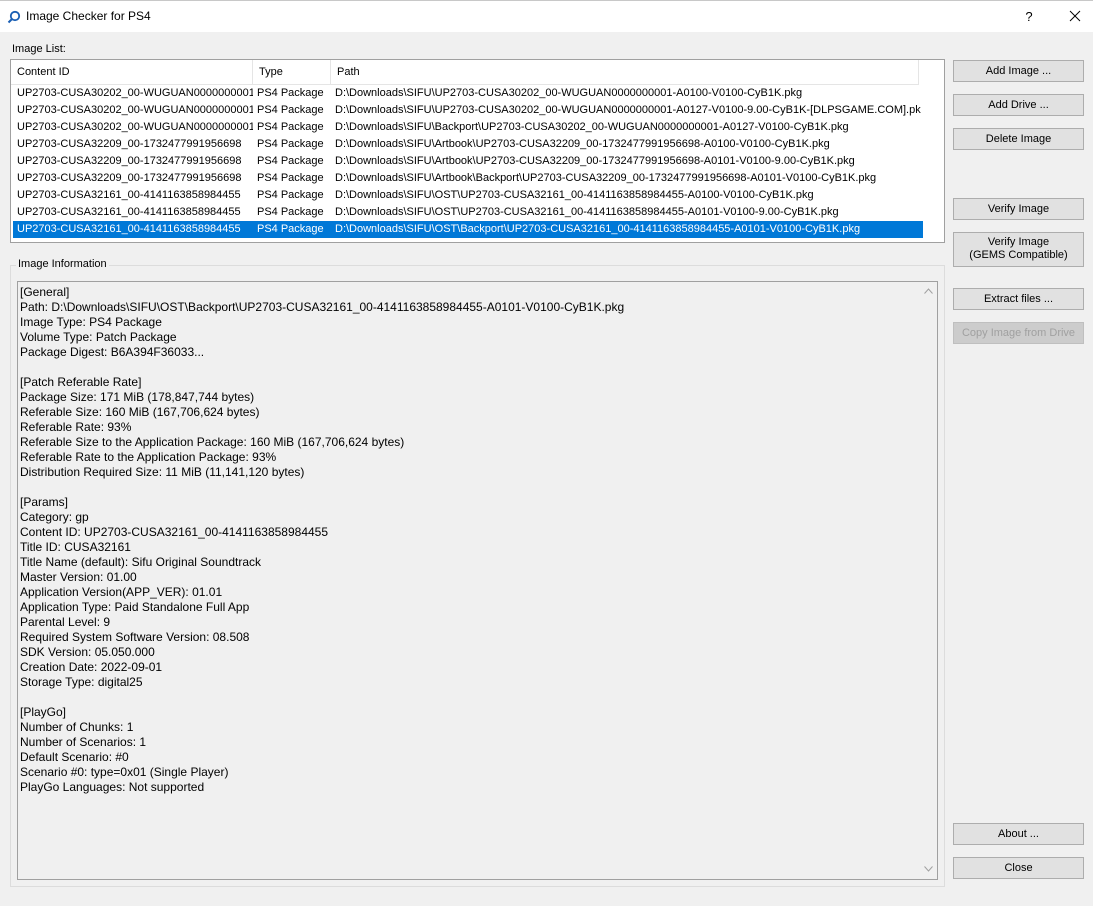 This screenshot has width=1093, height=906. What do you see at coordinates (1018, 139) in the screenshot?
I see `delete-image-button: Delete Image` at bounding box center [1018, 139].